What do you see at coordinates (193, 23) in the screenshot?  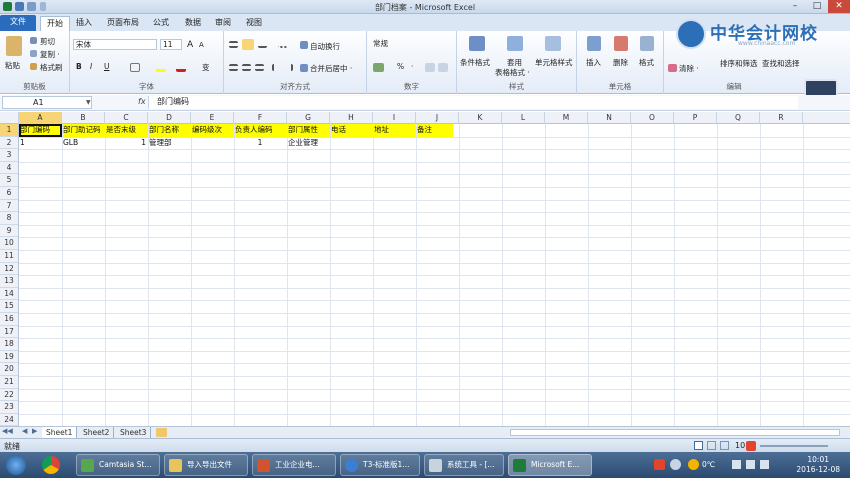 I see `tab-data: 数据` at bounding box center [193, 23].